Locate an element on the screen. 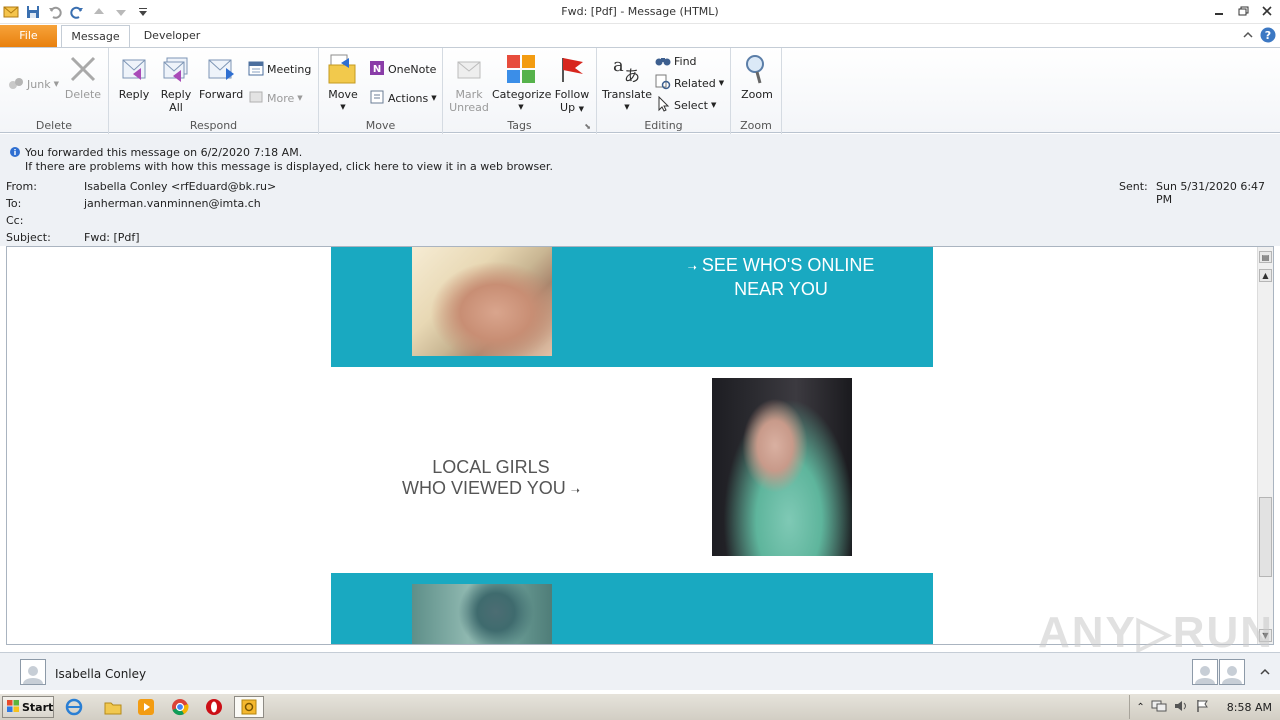  actions-label: Actions is located at coordinates (408, 98).